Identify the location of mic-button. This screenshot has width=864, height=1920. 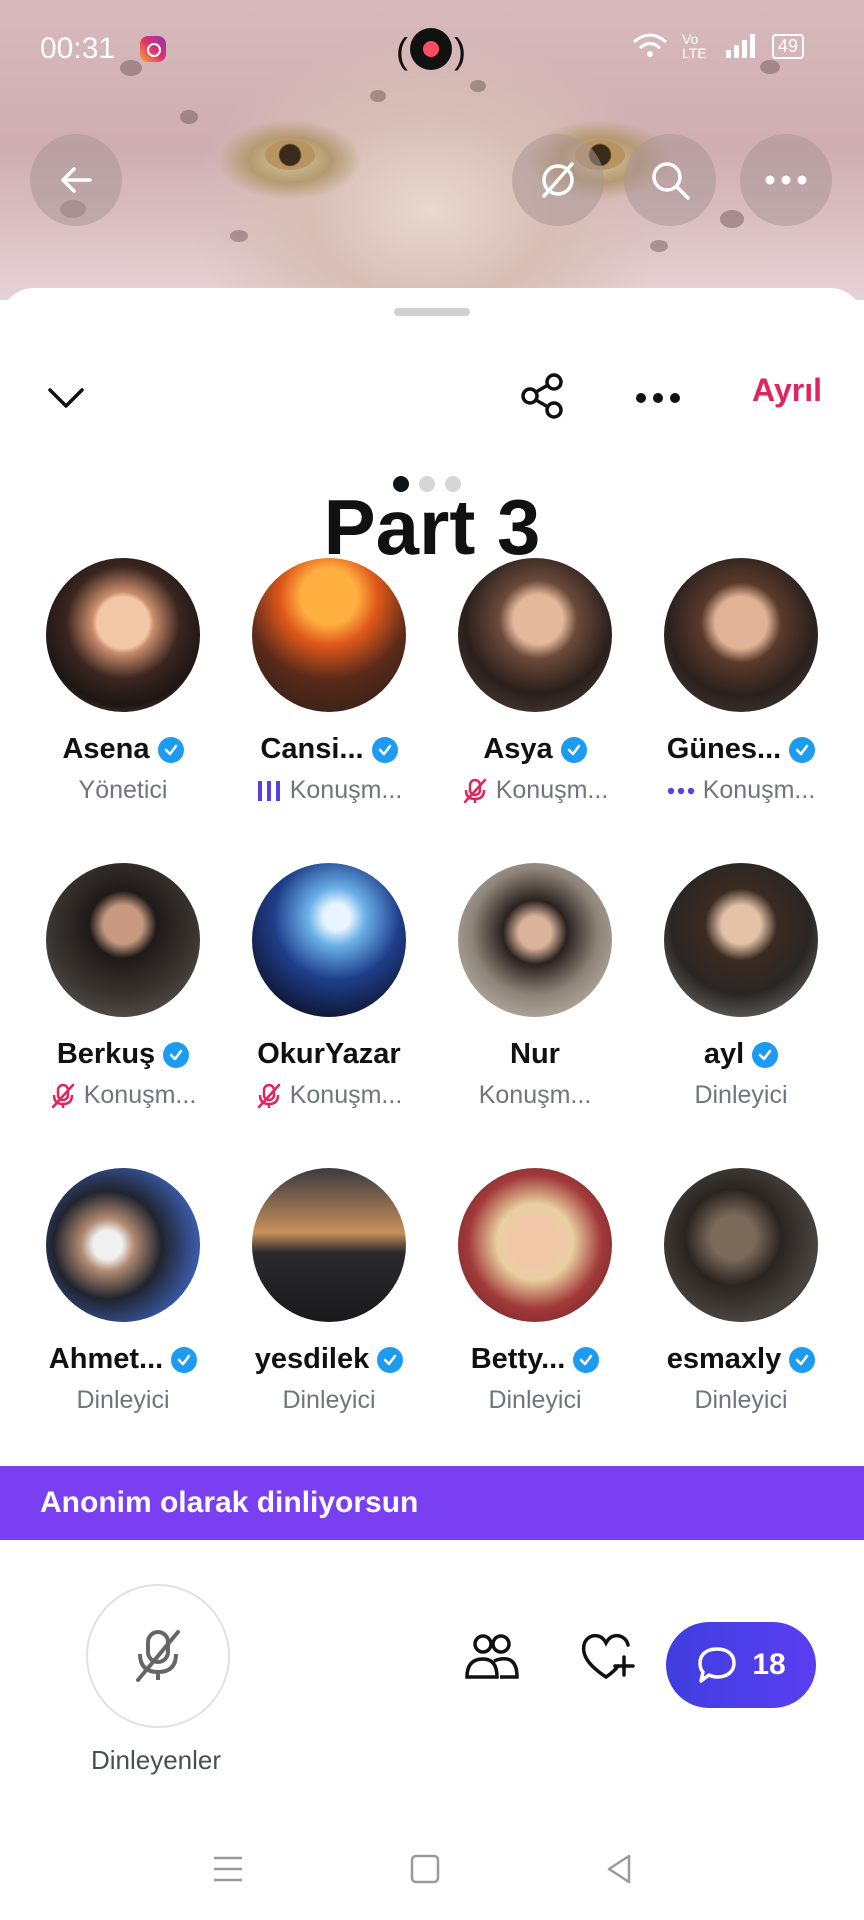
(158, 1656).